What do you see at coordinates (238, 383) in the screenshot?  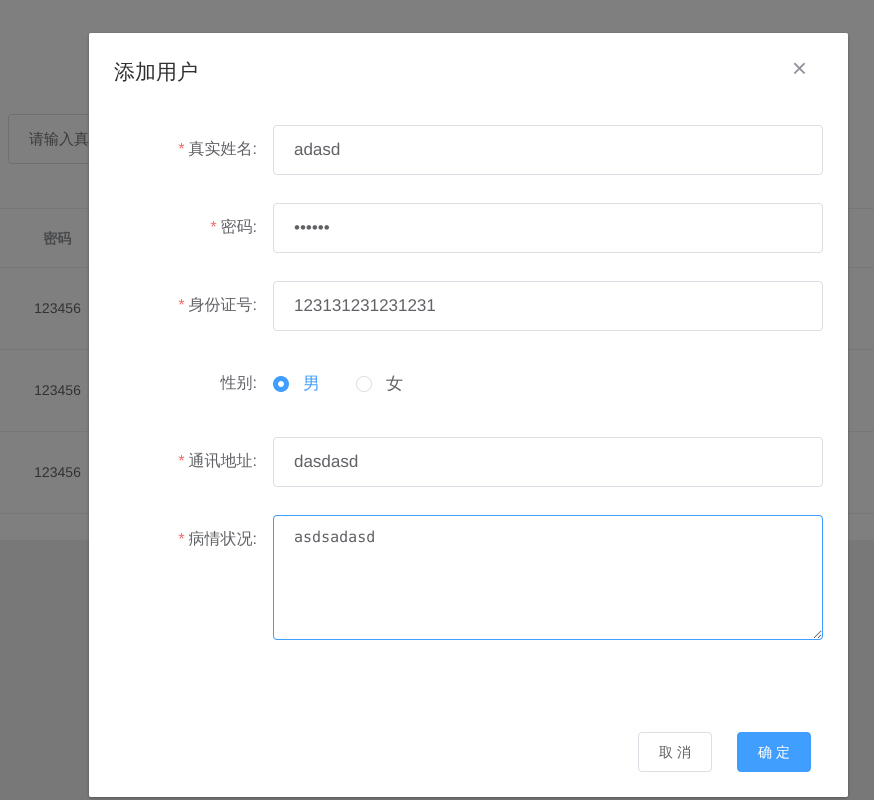 I see `field-label: 性别:` at bounding box center [238, 383].